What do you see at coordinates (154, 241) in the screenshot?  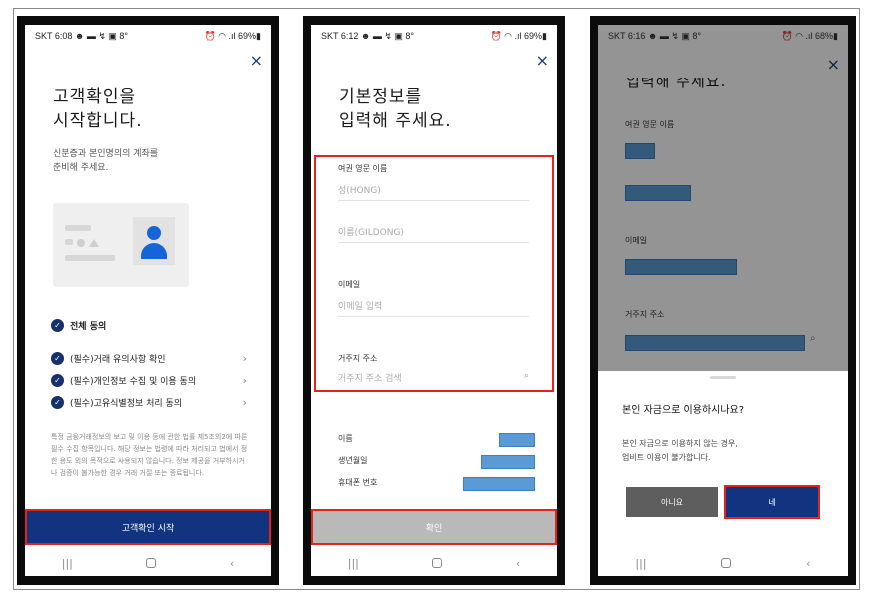 I see `person-icon` at bounding box center [154, 241].